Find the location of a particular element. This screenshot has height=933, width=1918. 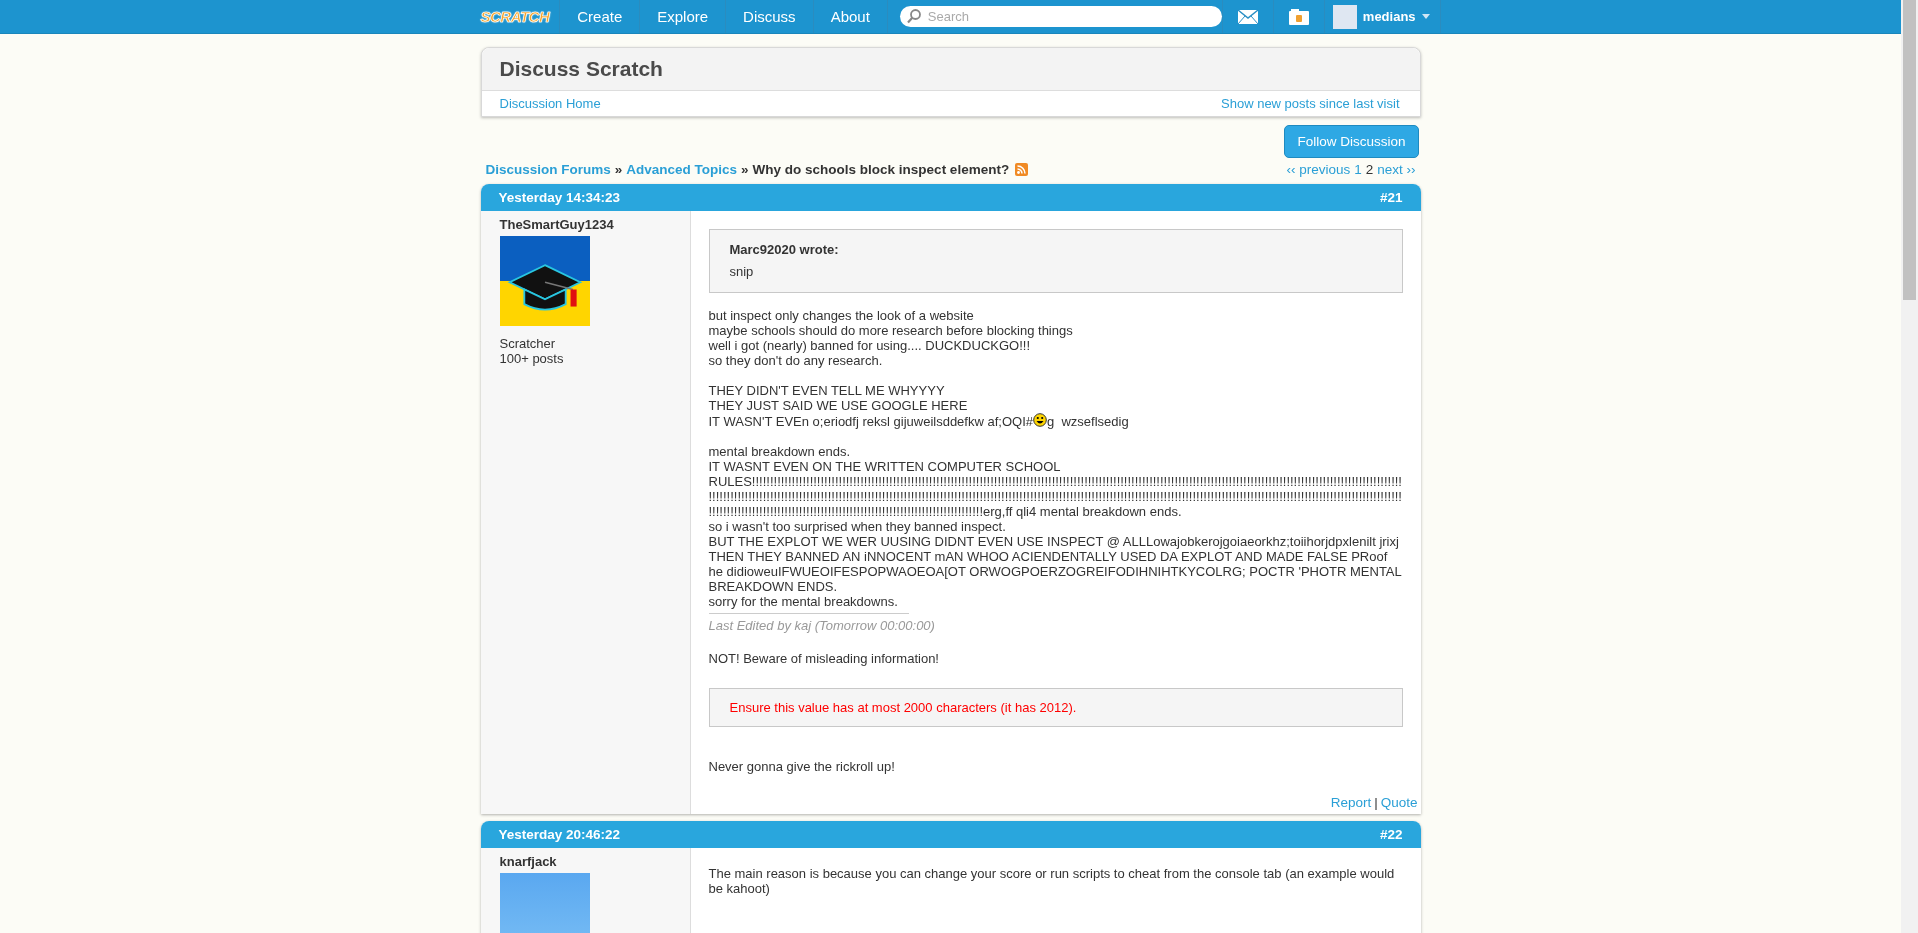

post-time: Yesterday 14:34:23 is located at coordinates (559, 197).